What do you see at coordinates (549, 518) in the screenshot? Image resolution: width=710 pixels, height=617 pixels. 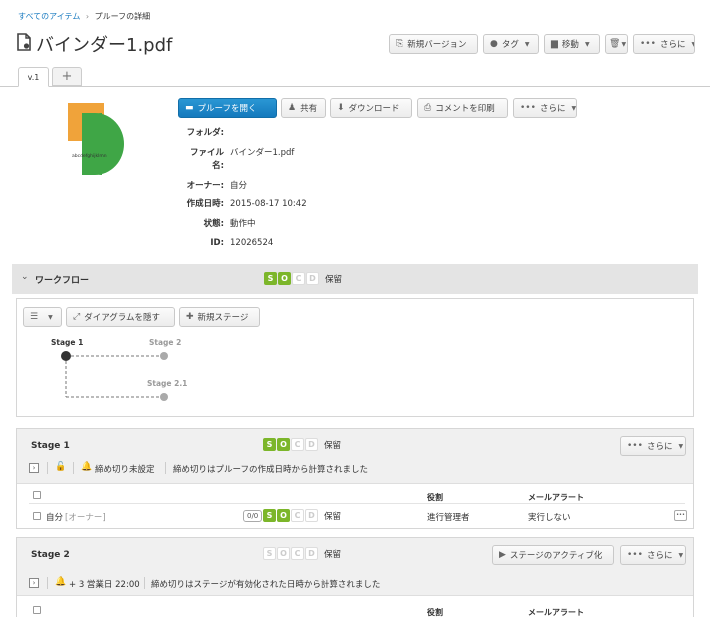 I see `row-alert: 実行しない` at bounding box center [549, 518].